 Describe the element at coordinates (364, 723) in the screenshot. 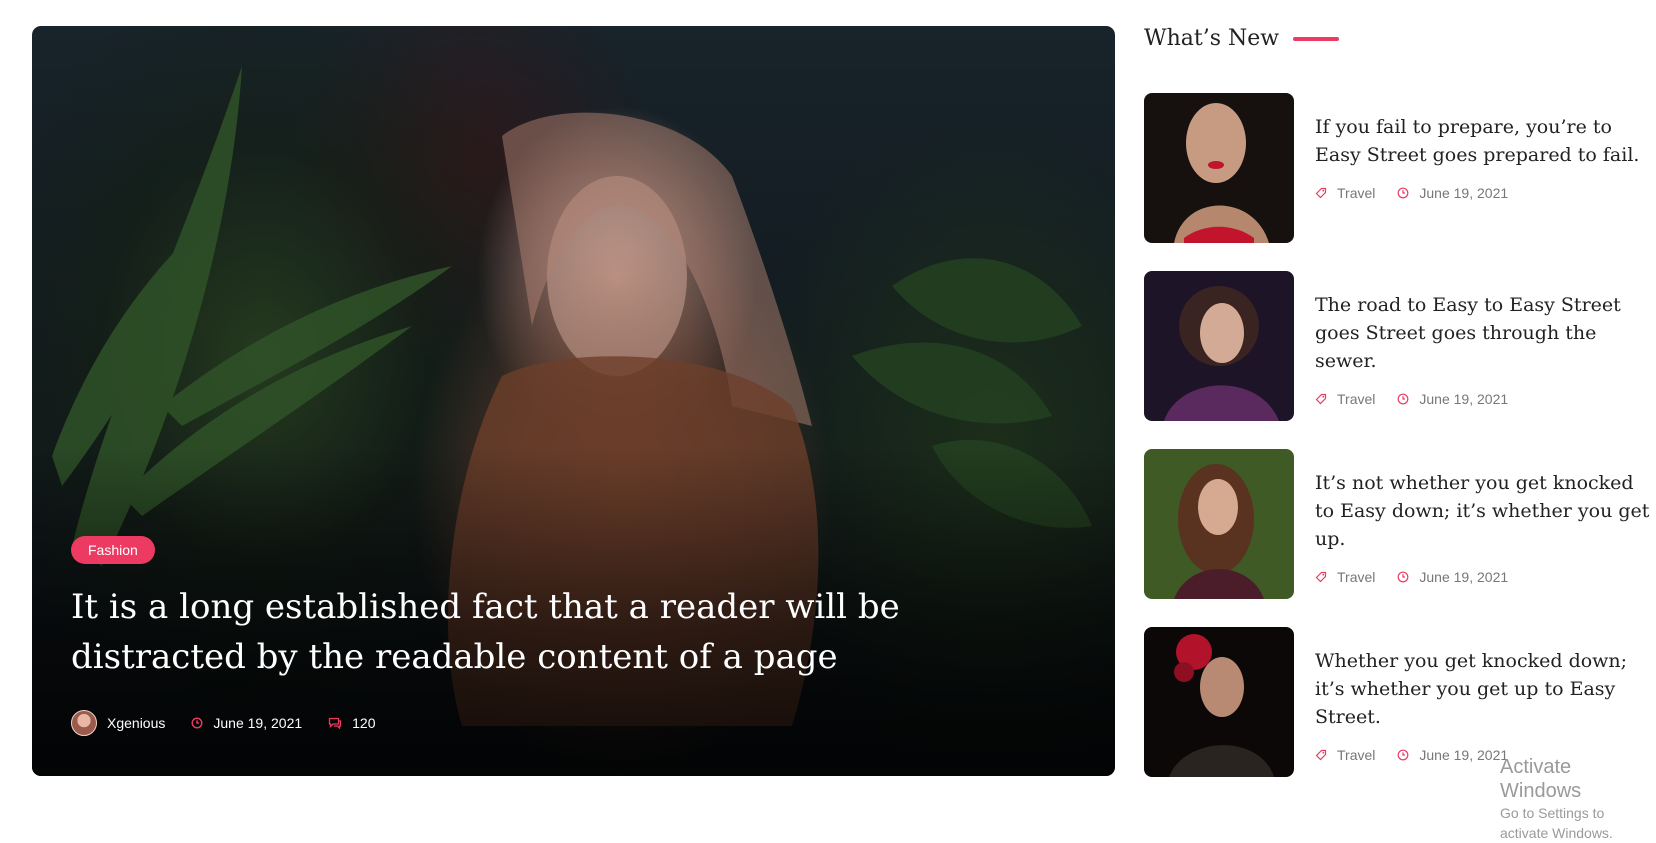

I see `comment-count-text: 120` at that location.